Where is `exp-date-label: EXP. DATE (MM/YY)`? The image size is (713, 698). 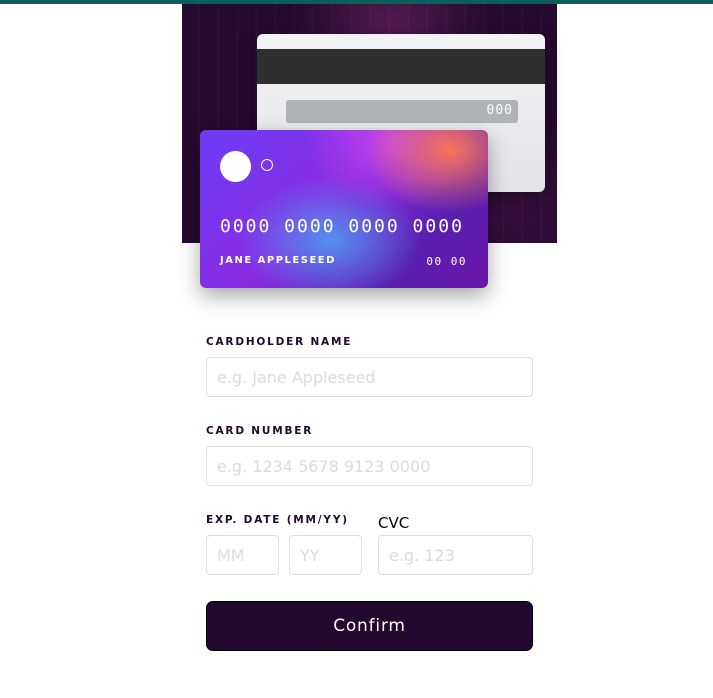
exp-date-label: EXP. DATE (MM/YY) is located at coordinates (277, 520).